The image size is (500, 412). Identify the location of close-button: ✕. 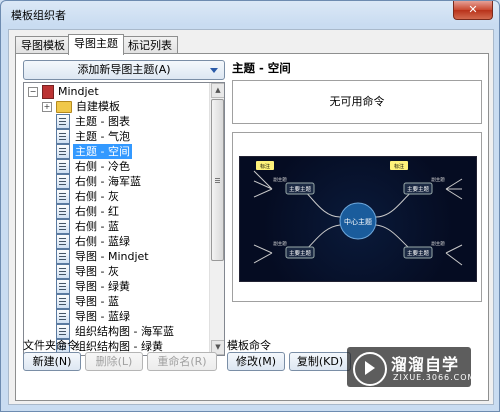
(473, 10).